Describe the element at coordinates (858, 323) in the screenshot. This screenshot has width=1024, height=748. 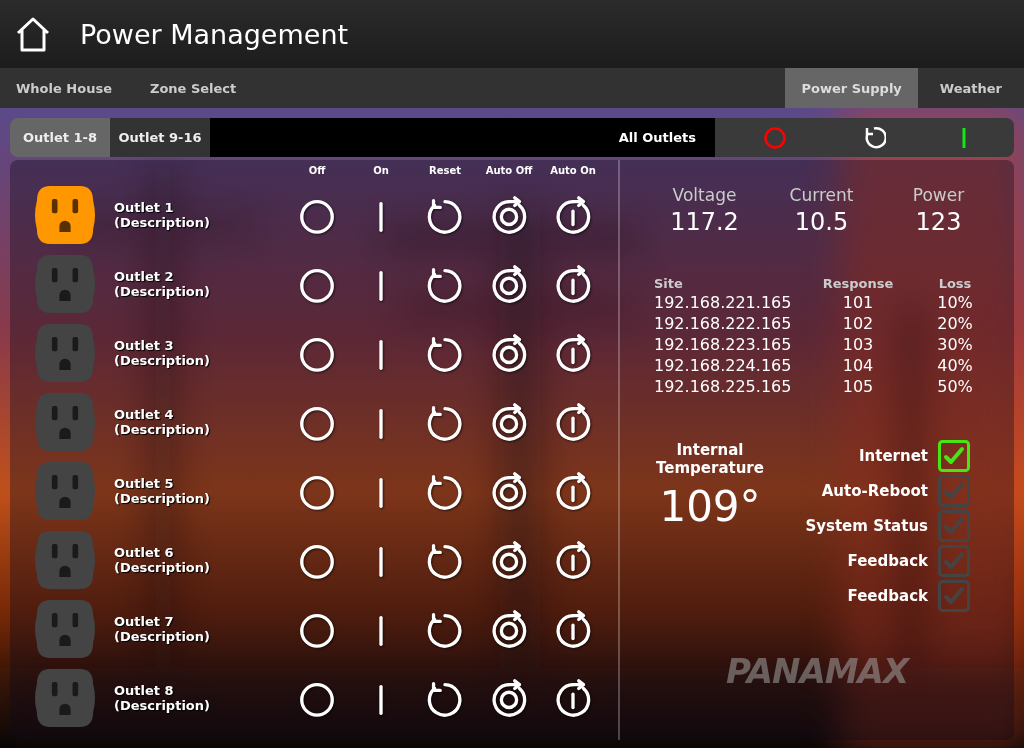
I see `table-cell-text: 102` at that location.